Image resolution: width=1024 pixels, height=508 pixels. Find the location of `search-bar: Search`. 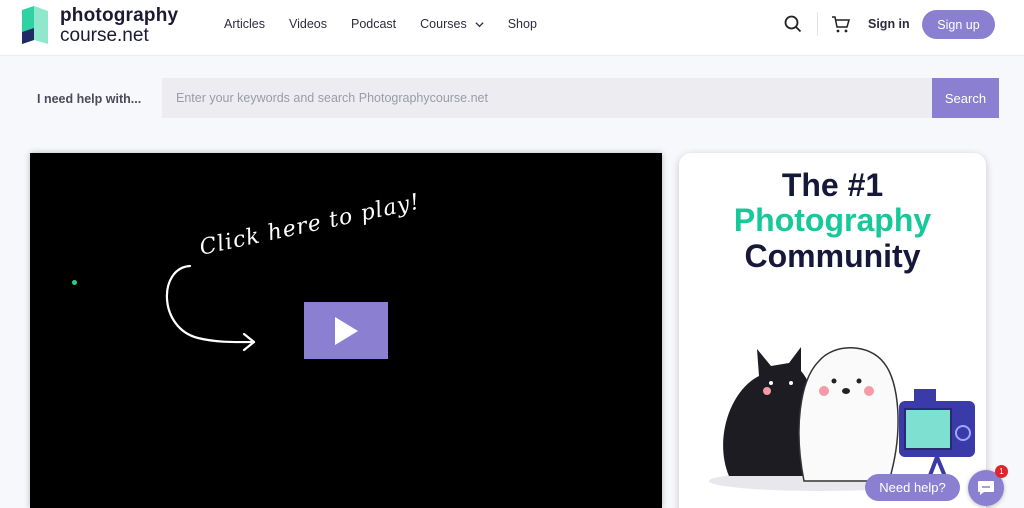

search-bar: Search is located at coordinates (580, 98).